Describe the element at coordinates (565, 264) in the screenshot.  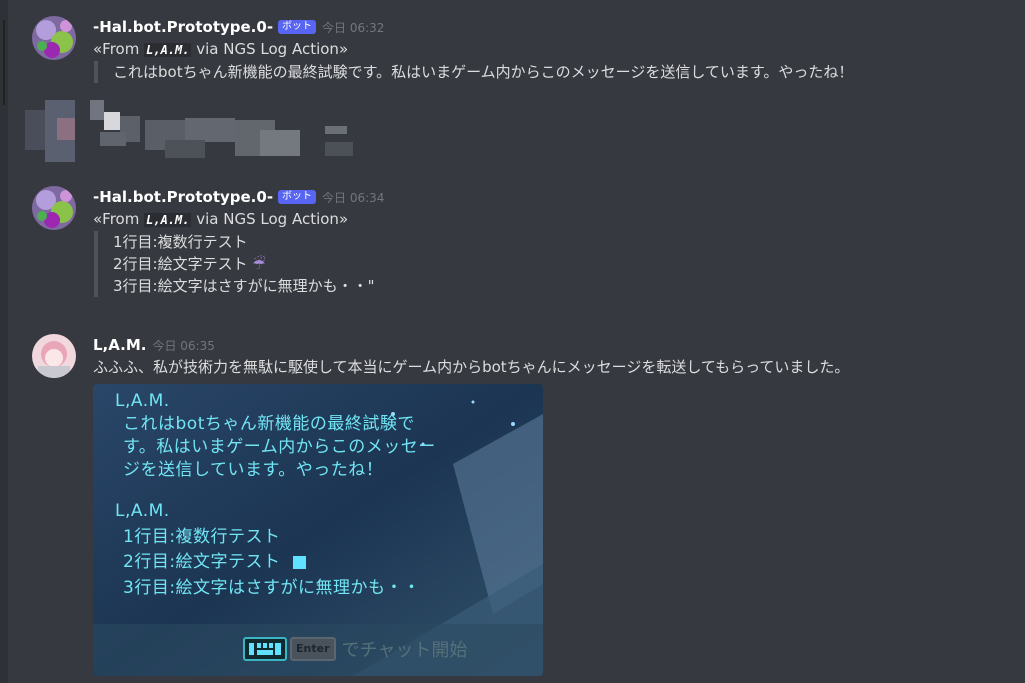
I see `quote-line: 2行目:絵文字テスト ☔` at that location.